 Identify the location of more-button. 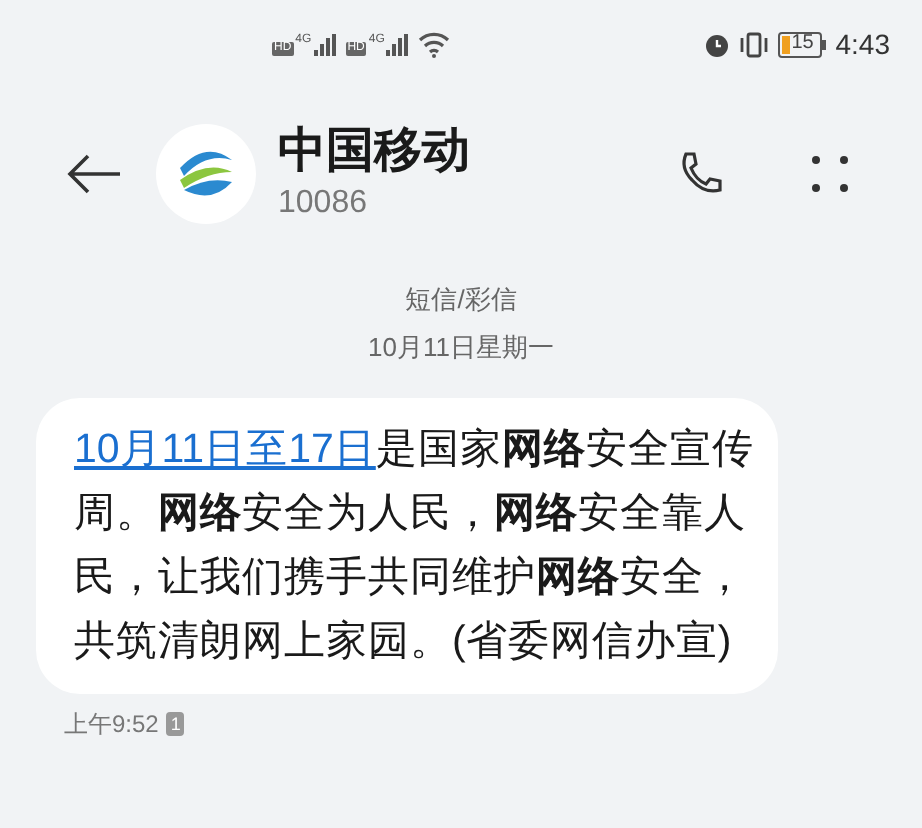
(830, 174).